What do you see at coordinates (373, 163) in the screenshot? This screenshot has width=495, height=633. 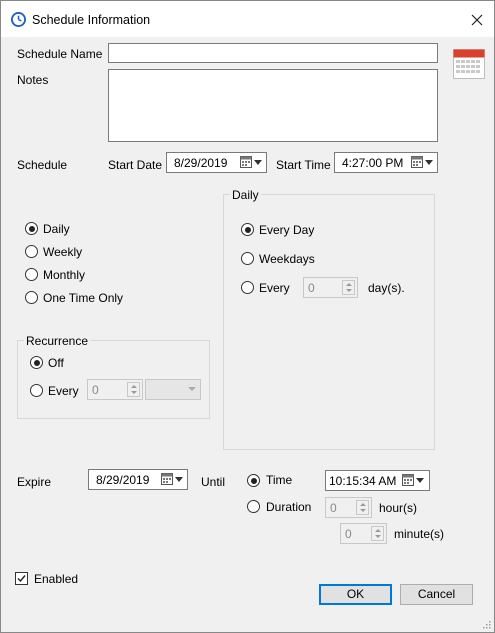 I see `start-time-value: 4:27:00 PM` at bounding box center [373, 163].